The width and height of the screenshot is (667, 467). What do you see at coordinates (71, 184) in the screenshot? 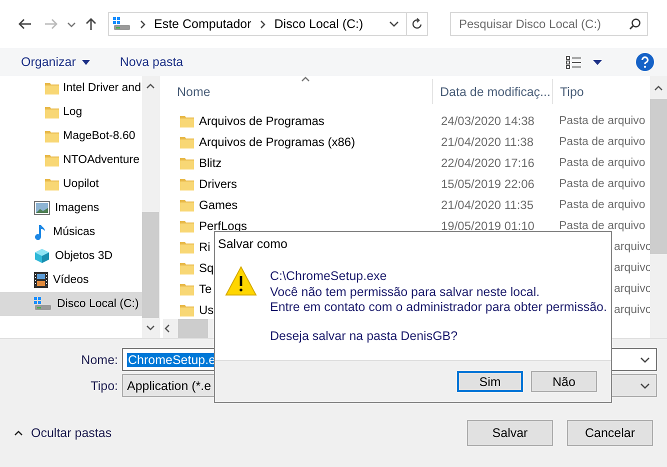
I see `sidebar-item: Uopilot` at bounding box center [71, 184].